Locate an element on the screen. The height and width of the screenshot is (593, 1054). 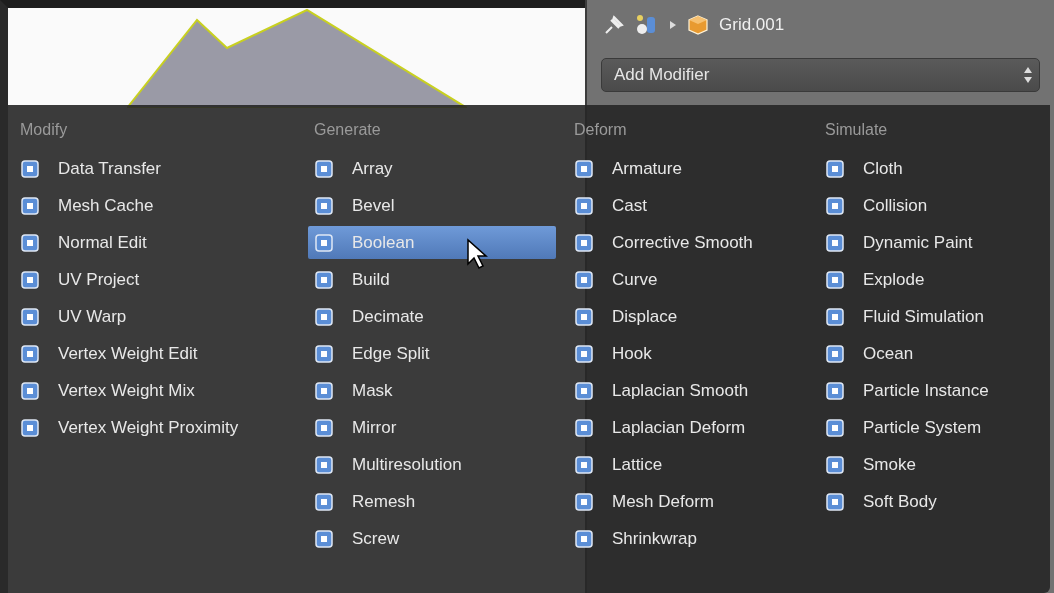
menu-item: Displace is located at coordinates (687, 316).